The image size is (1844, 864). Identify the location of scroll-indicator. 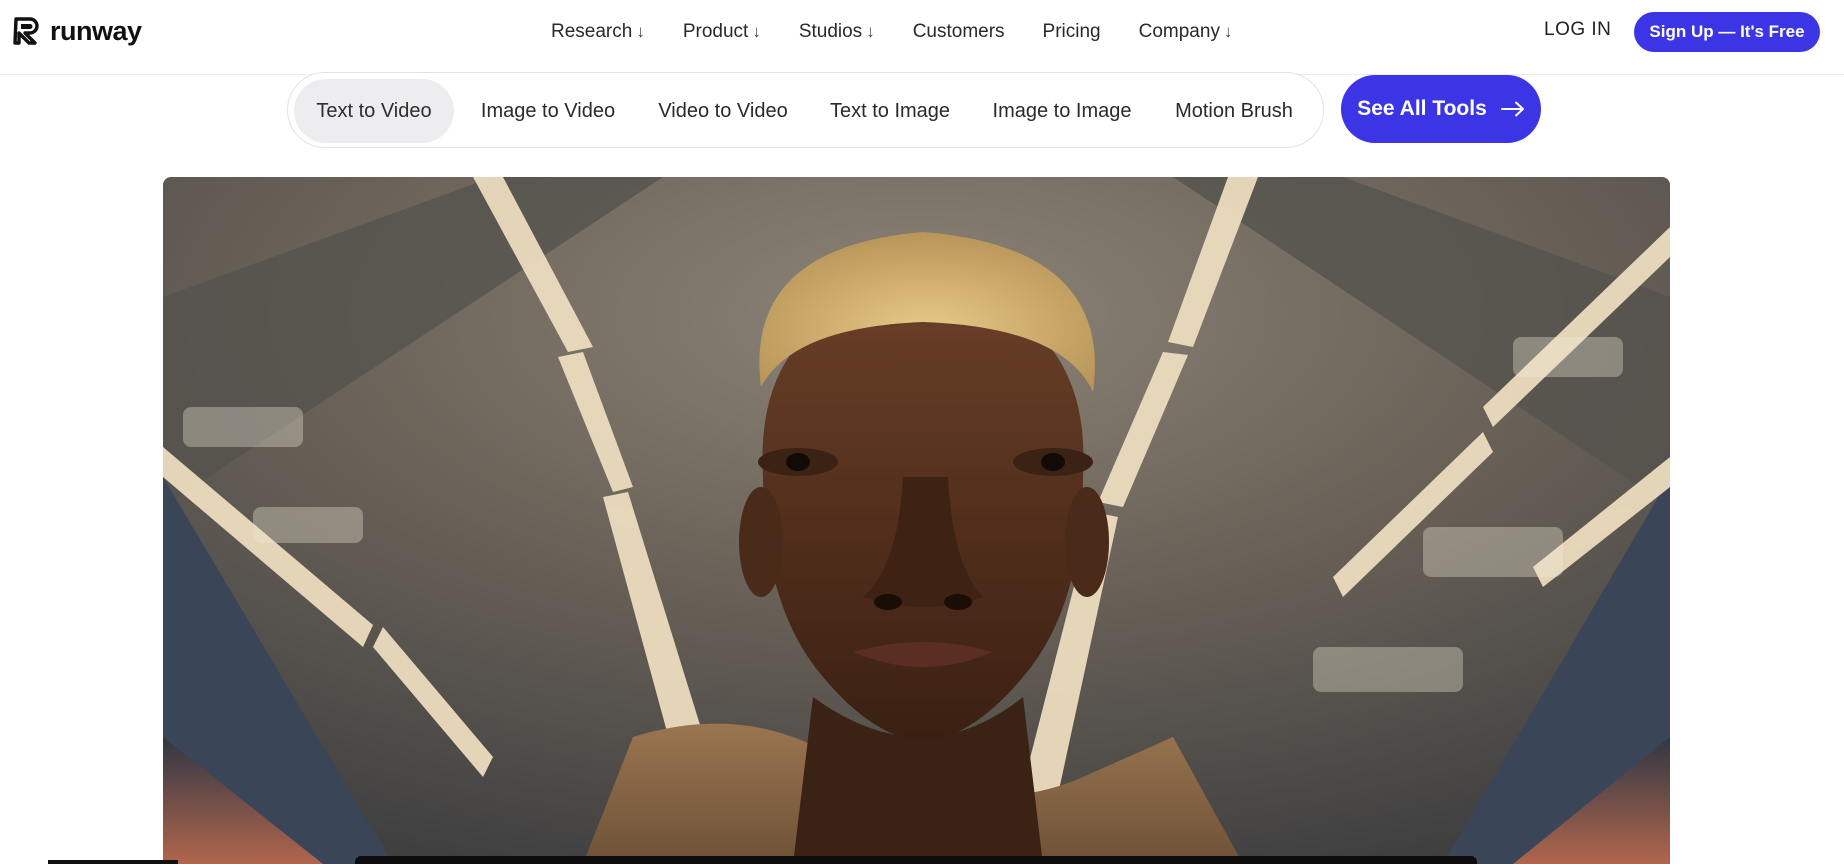
(113, 862).